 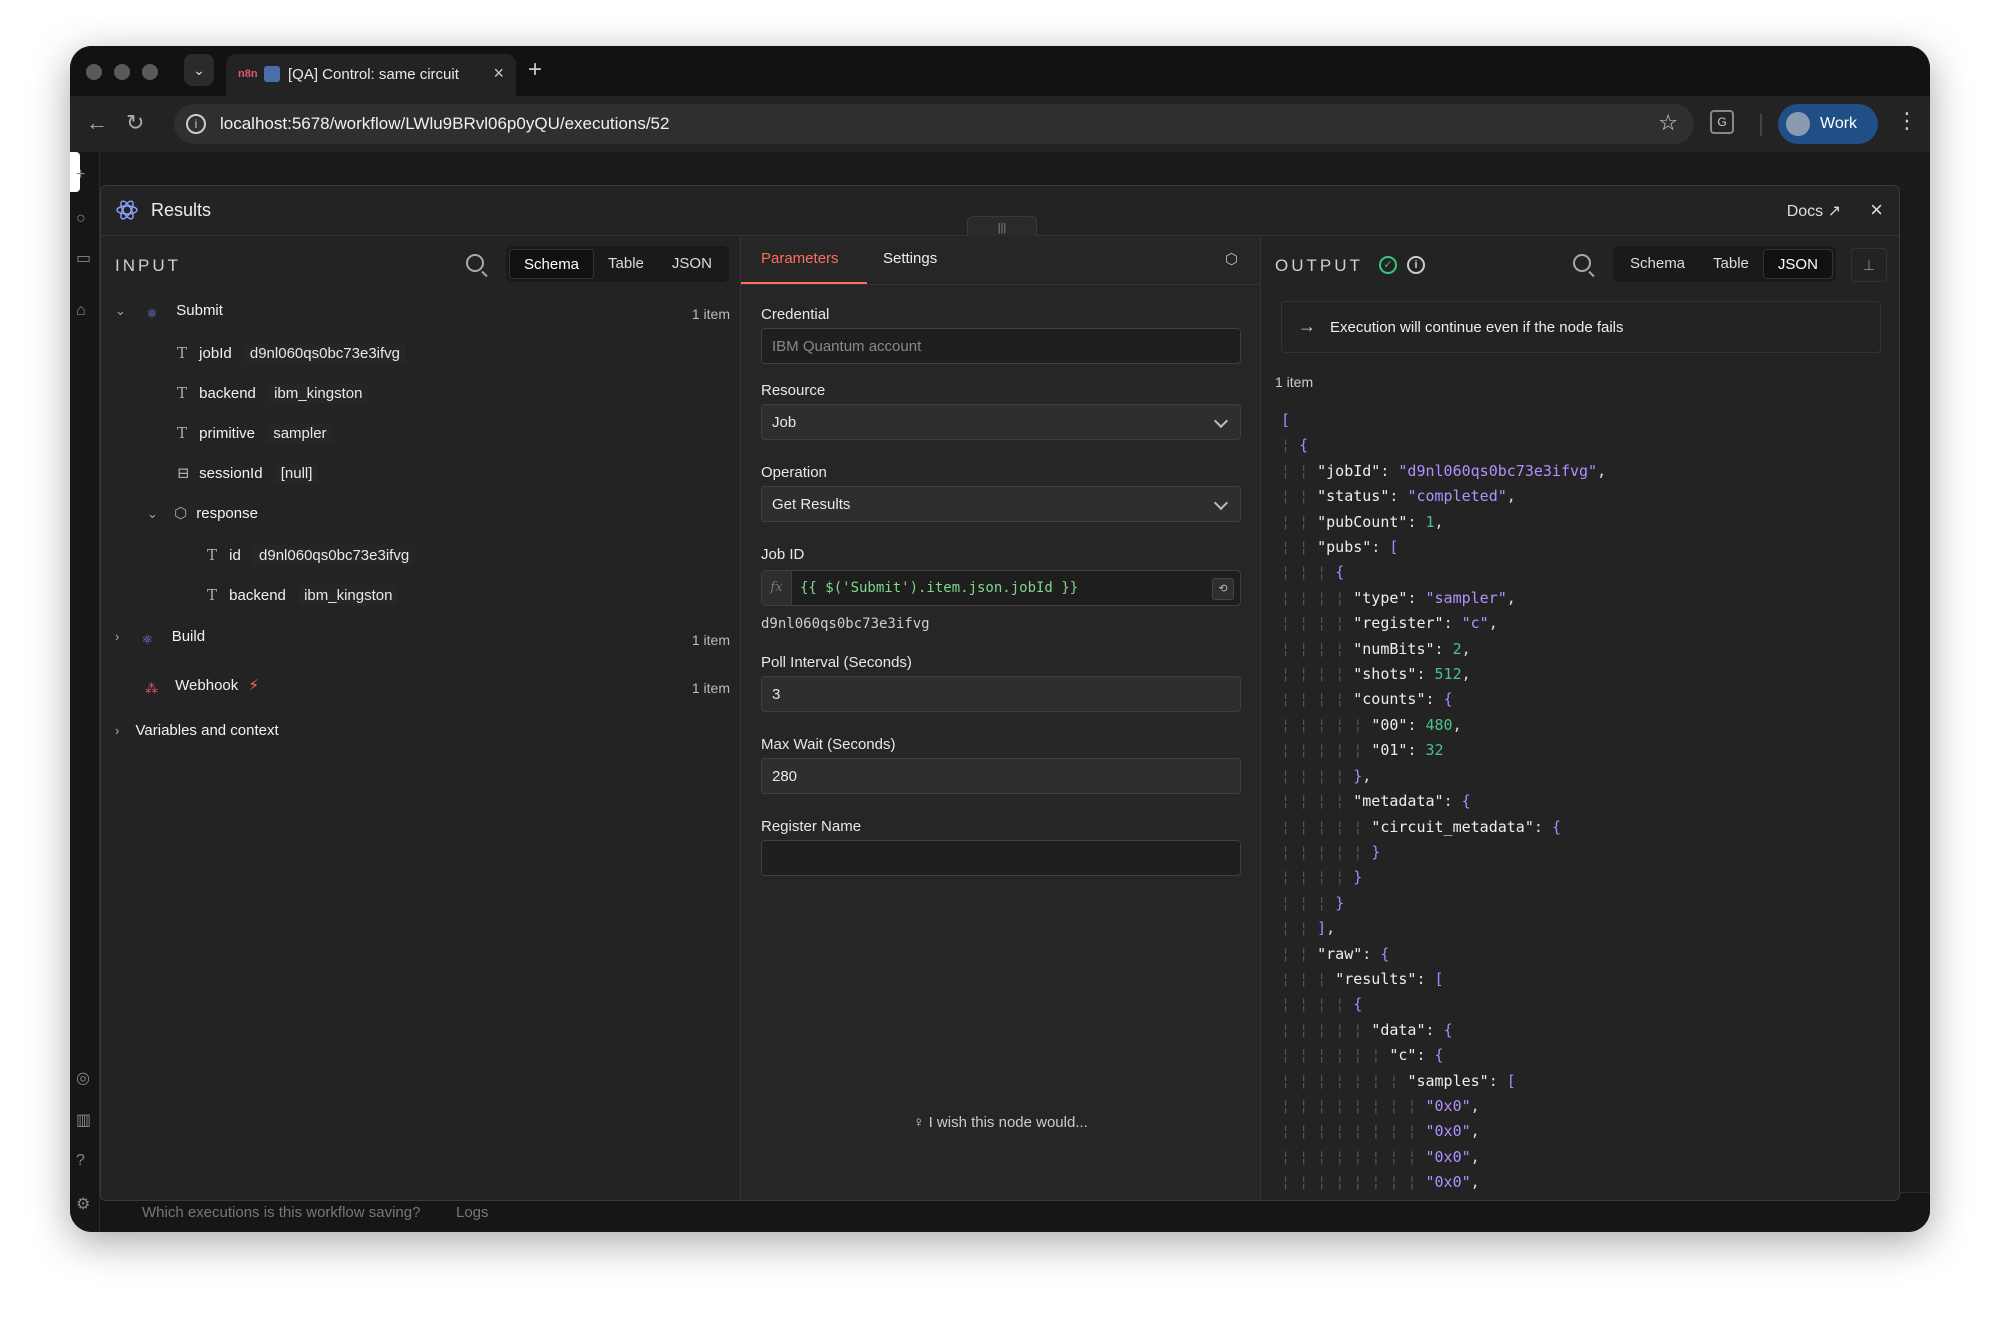 I want to click on register-label: Register Name, so click(x=811, y=826).